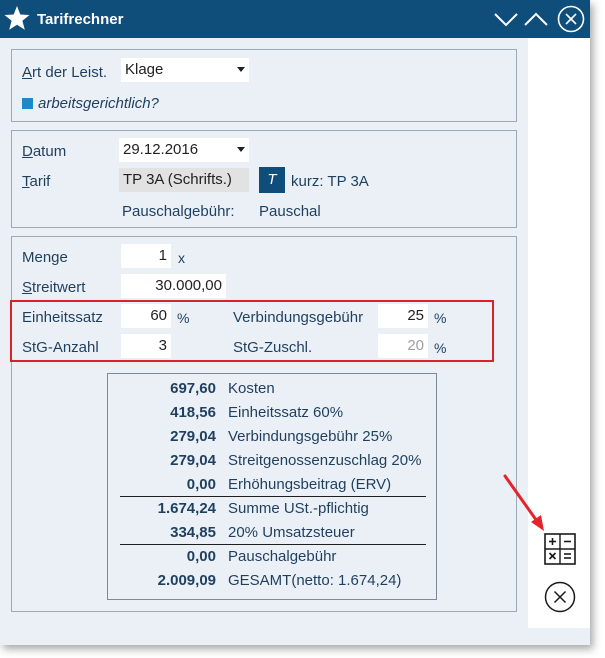 This screenshot has width=605, height=658. What do you see at coordinates (560, 597) in the screenshot?
I see `cancel-circle-icon` at bounding box center [560, 597].